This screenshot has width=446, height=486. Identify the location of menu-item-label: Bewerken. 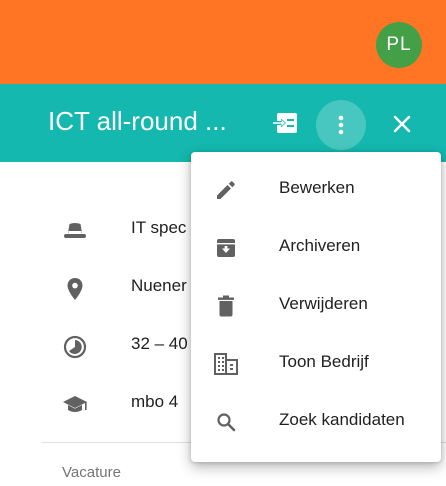
(317, 187).